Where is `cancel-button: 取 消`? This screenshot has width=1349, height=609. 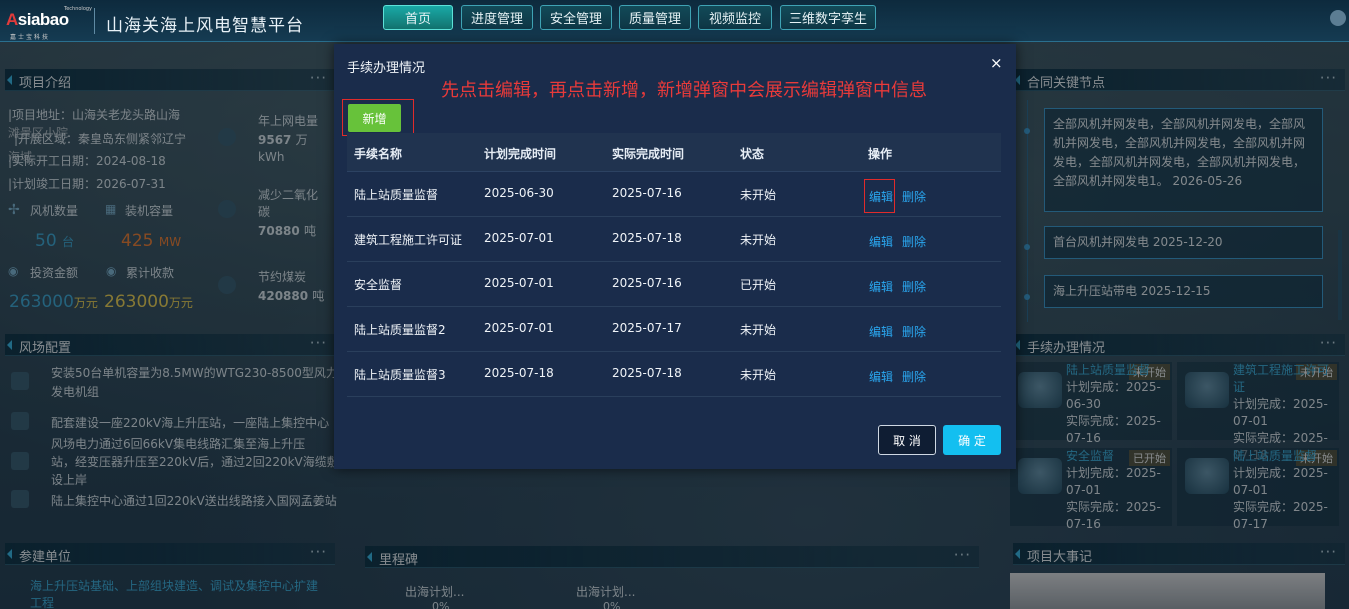
cancel-button: 取 消 is located at coordinates (907, 440).